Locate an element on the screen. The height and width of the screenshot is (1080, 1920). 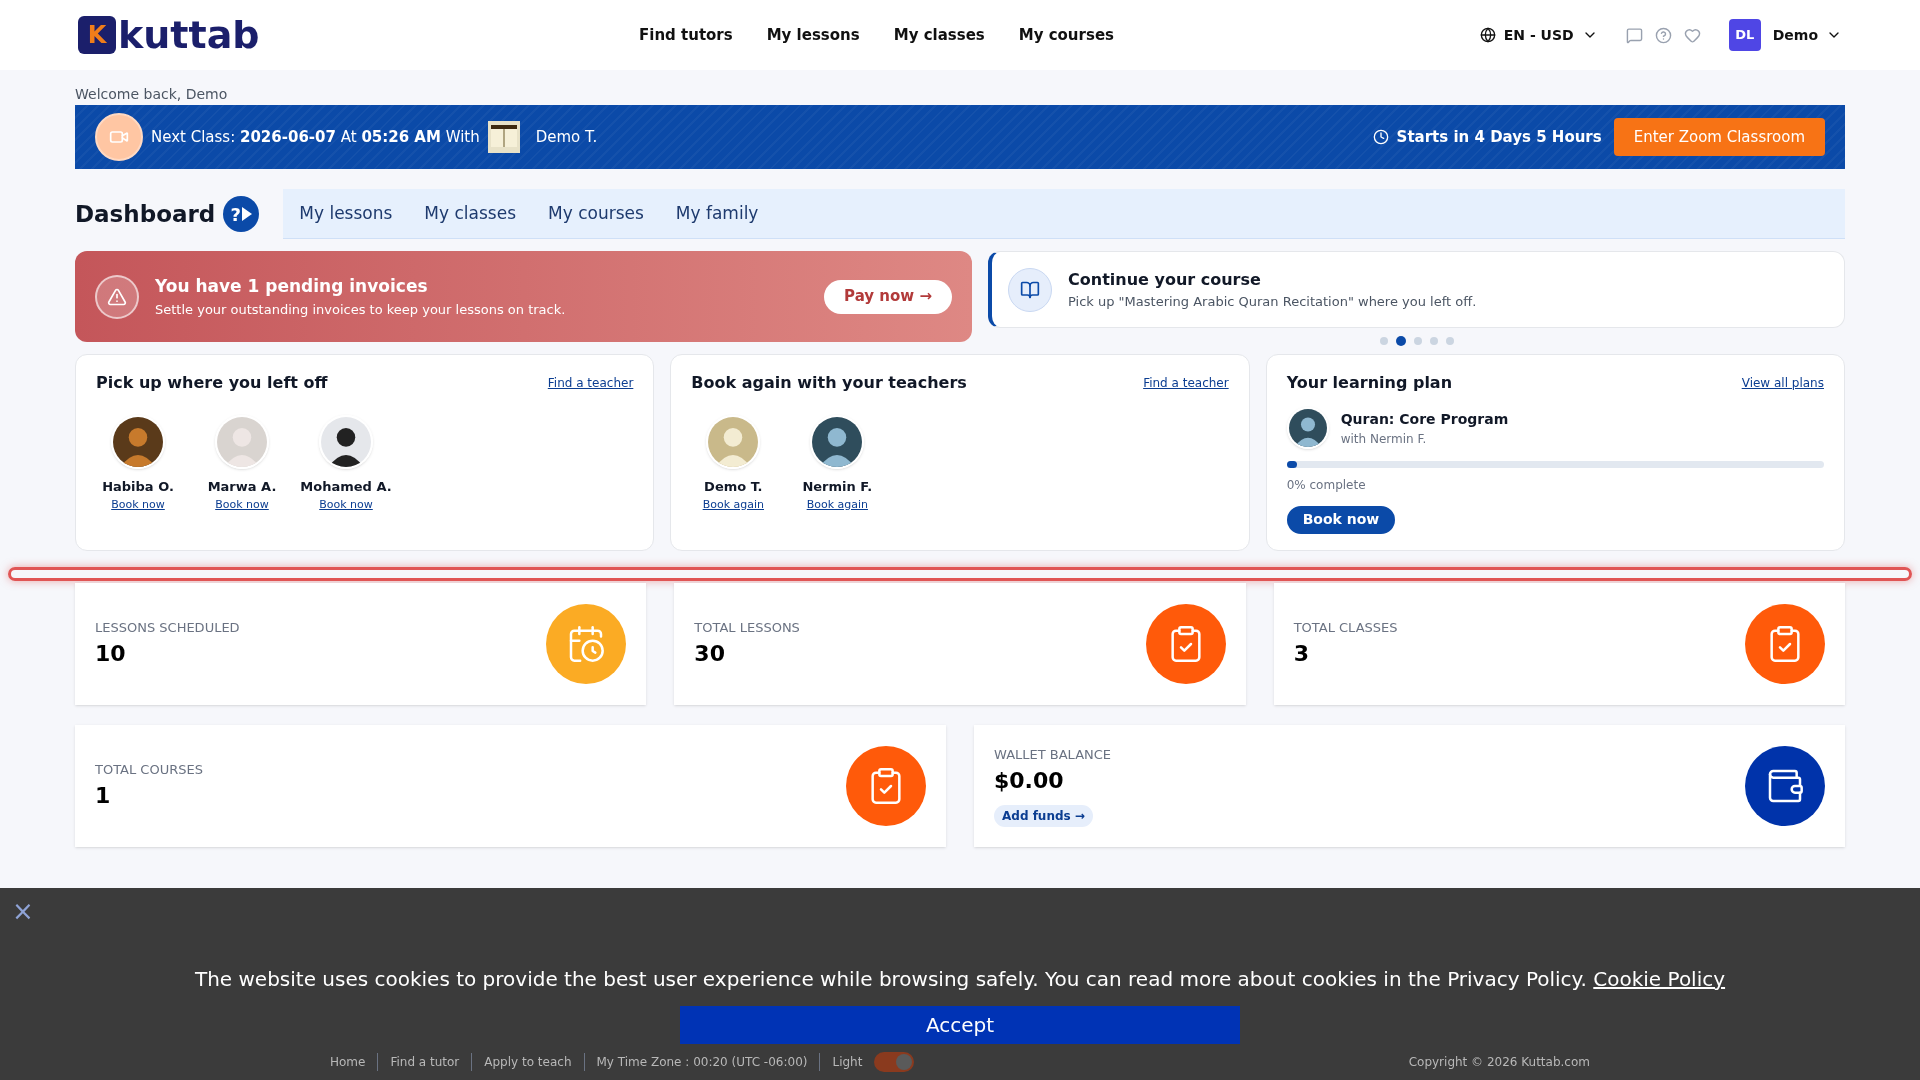
countdown-text: Starts in 4 Days 5 Hours is located at coordinates (1499, 137).